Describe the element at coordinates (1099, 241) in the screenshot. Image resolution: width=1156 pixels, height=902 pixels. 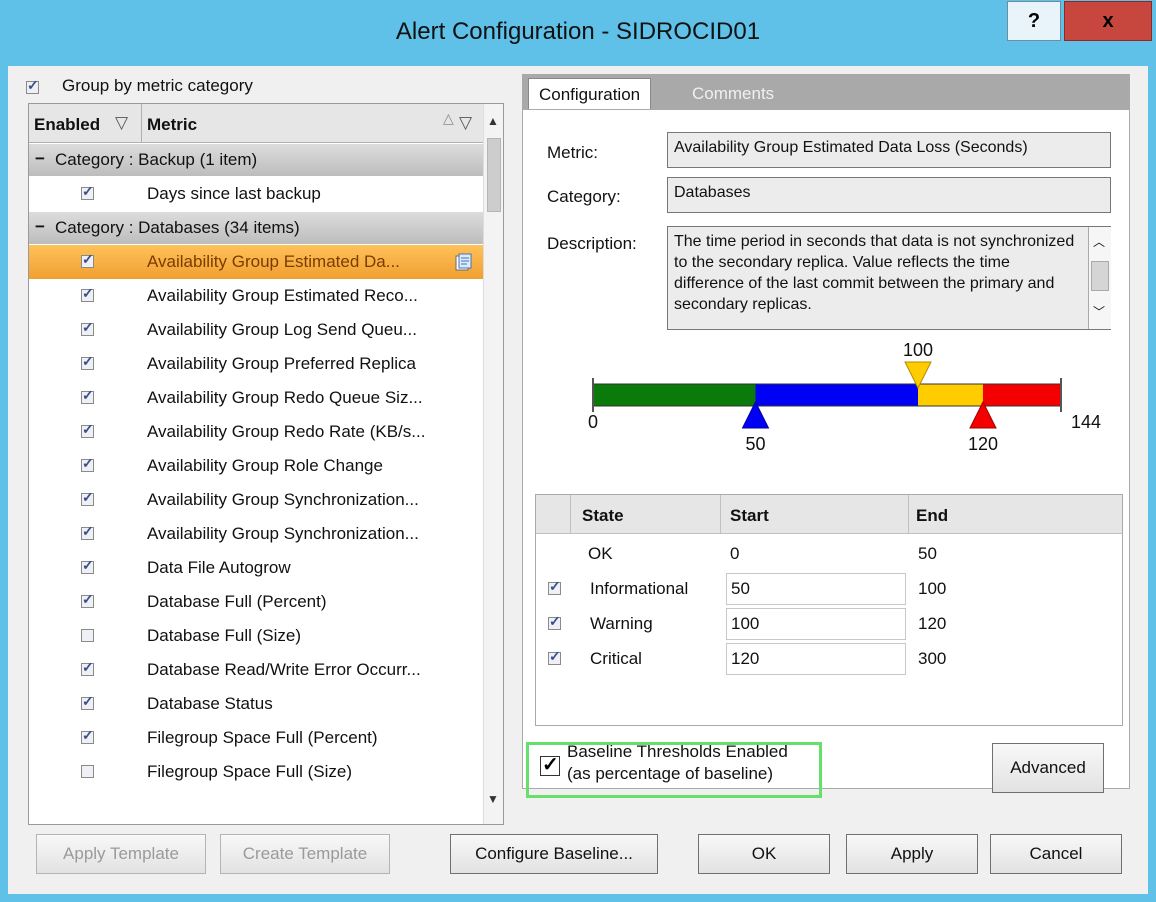
I see `chevron-up-icon: ︿` at that location.